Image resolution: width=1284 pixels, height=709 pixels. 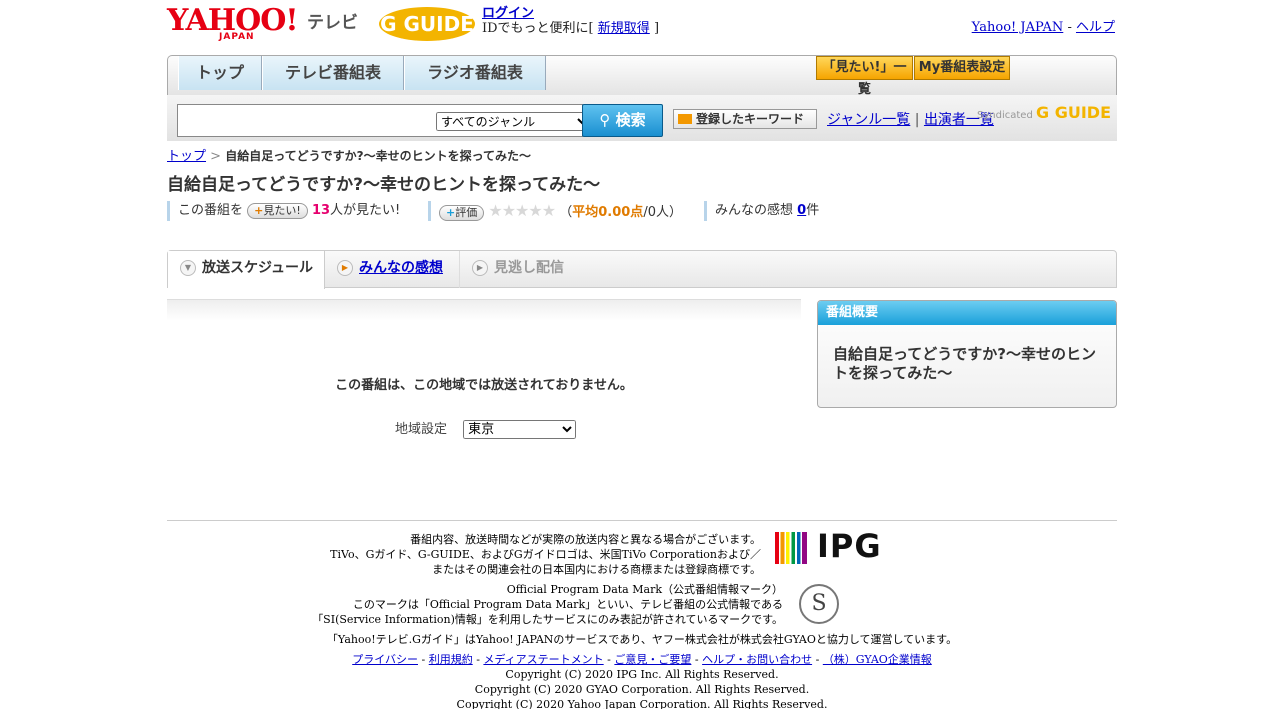 What do you see at coordinates (385, 659) in the screenshot?
I see `privacy-link: プライバシー` at bounding box center [385, 659].